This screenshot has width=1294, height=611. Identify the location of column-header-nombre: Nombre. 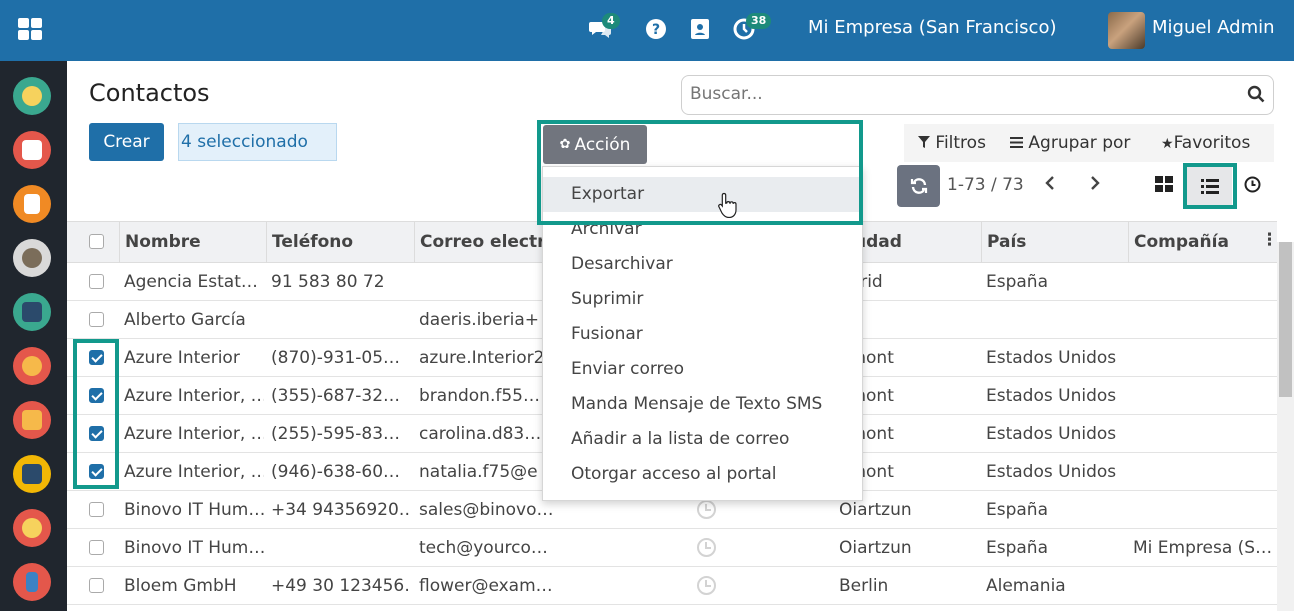
(163, 242).